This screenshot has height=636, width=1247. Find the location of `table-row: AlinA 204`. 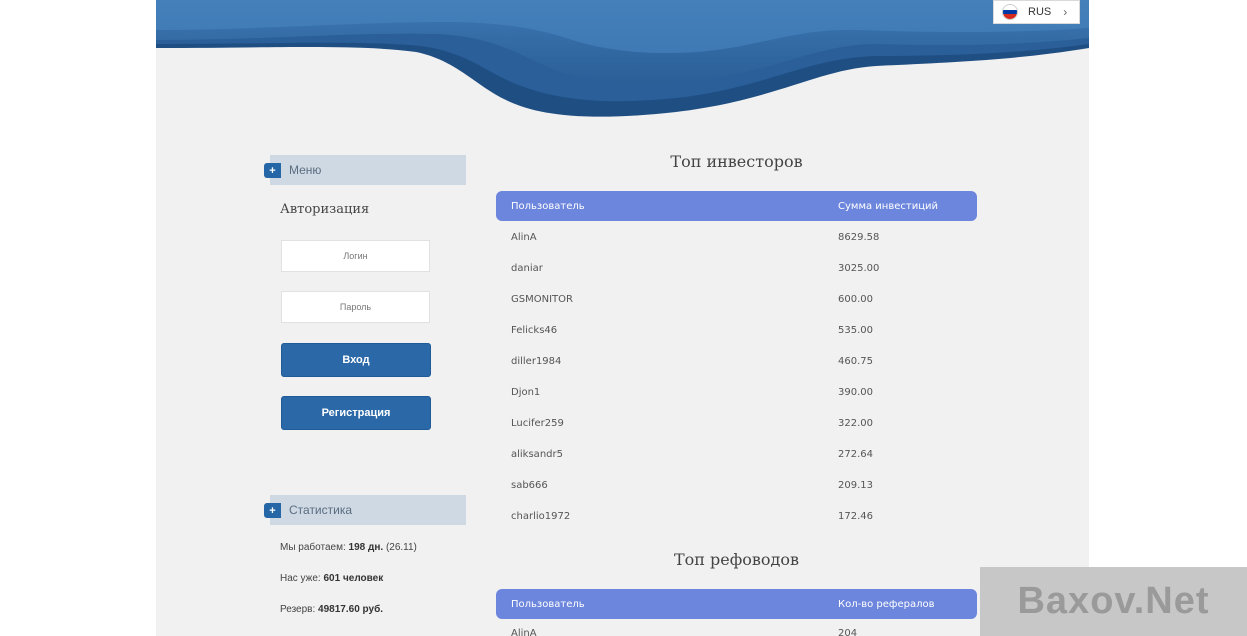

table-row: AlinA 204 is located at coordinates (736, 627).